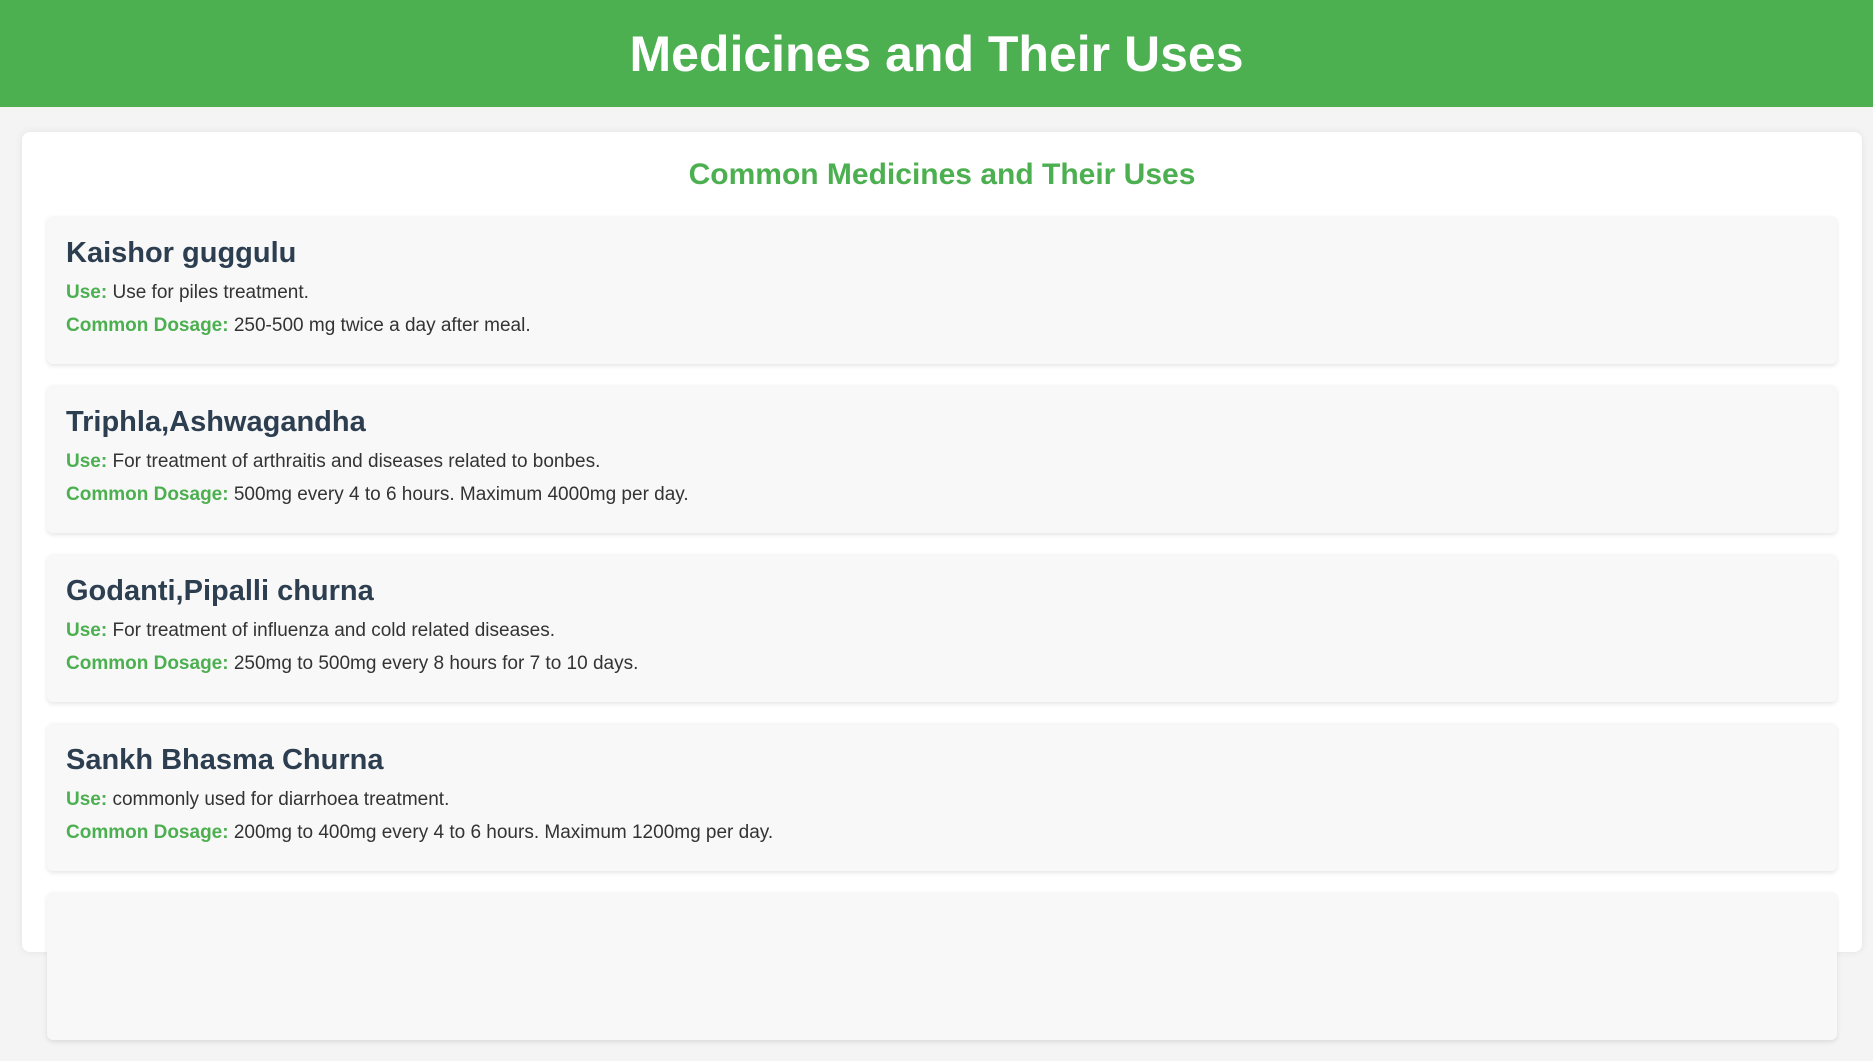  What do you see at coordinates (942, 966) in the screenshot?
I see `medicine-card-partial` at bounding box center [942, 966].